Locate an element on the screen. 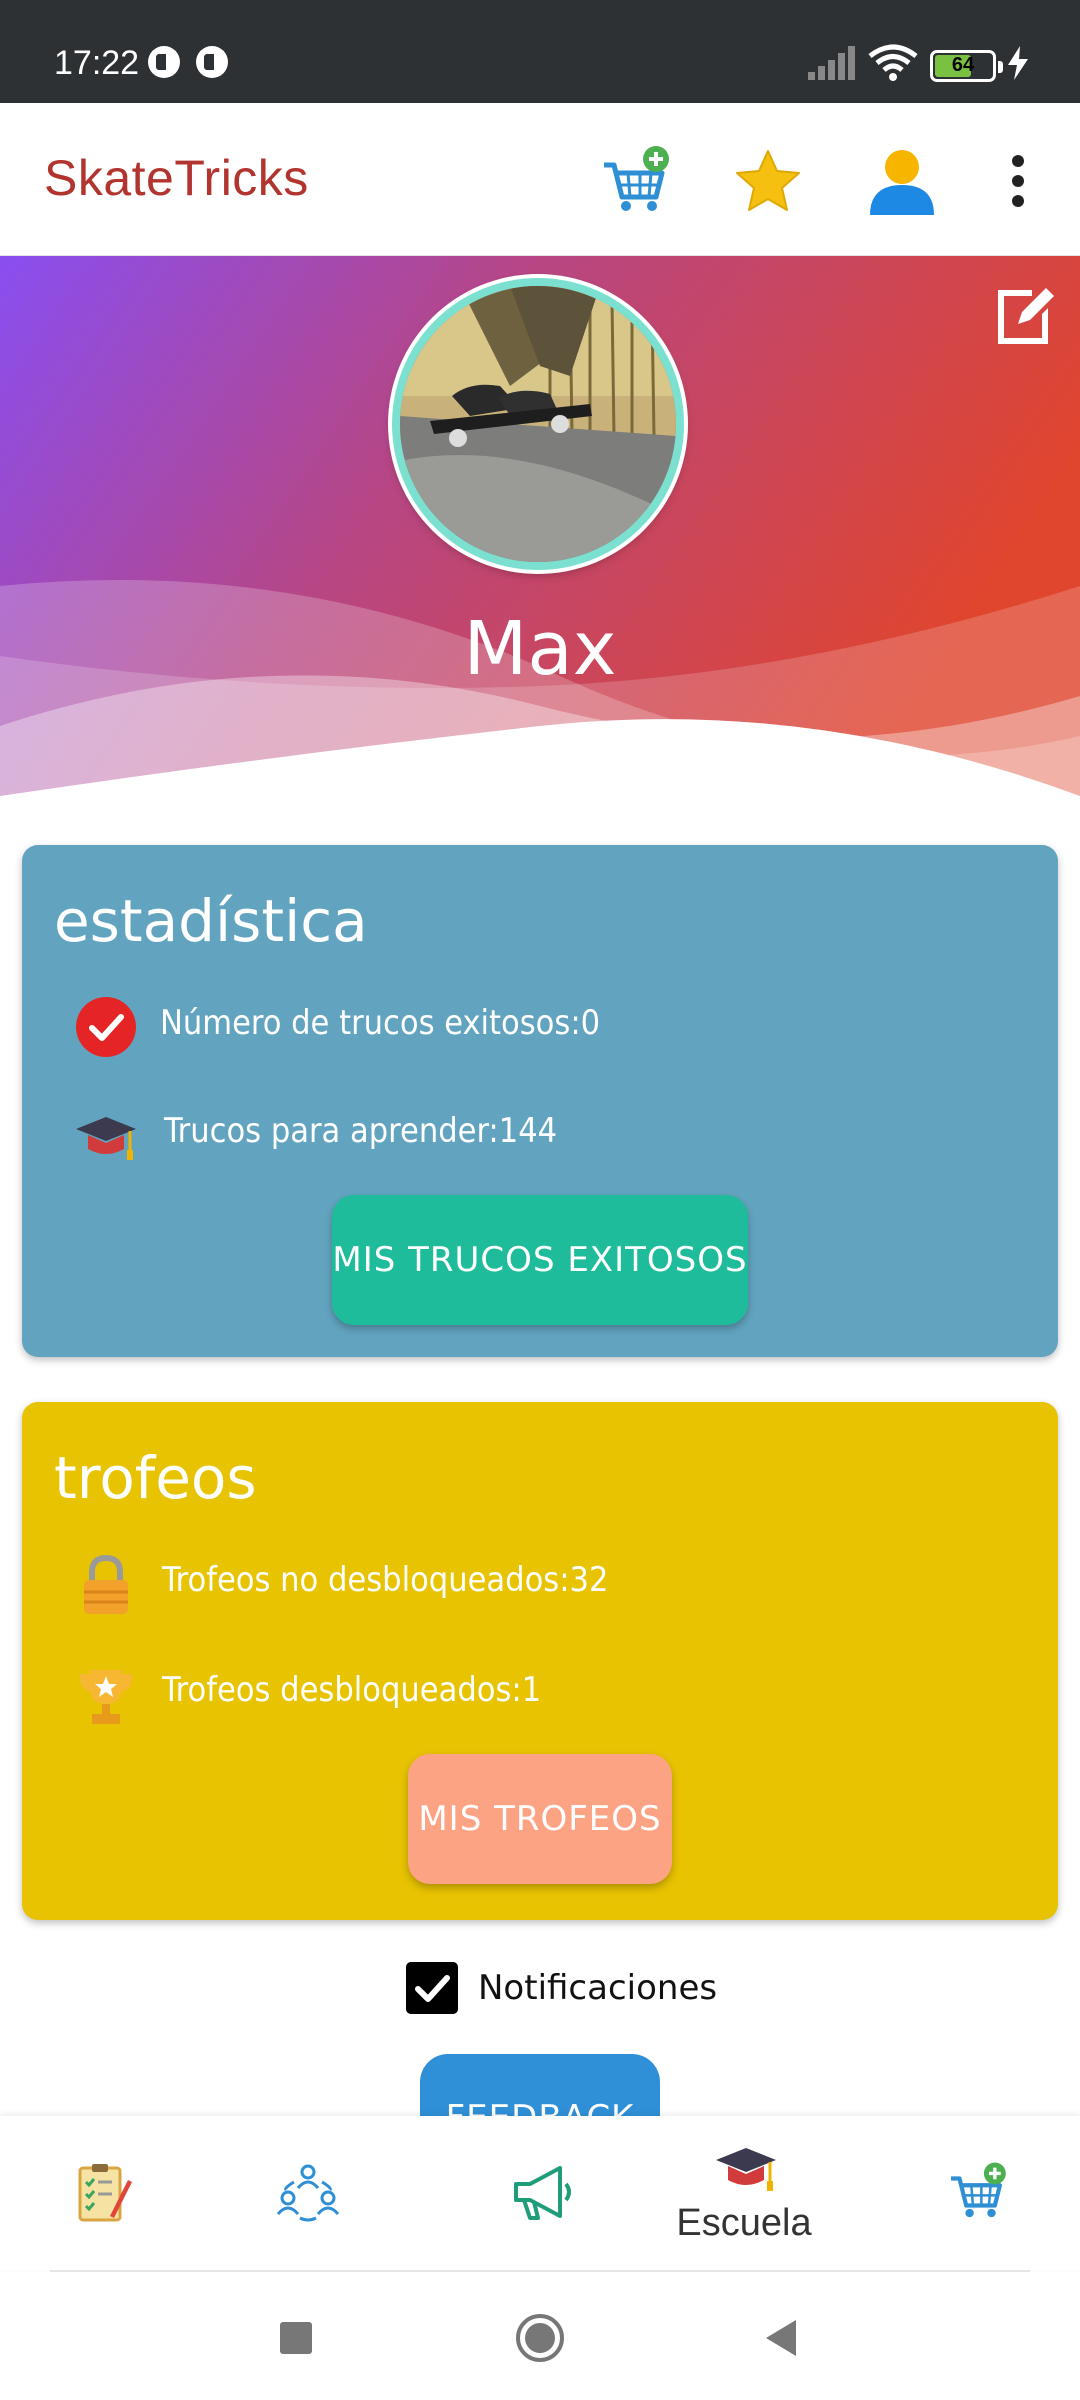  battery-level: 64 is located at coordinates (963, 65).